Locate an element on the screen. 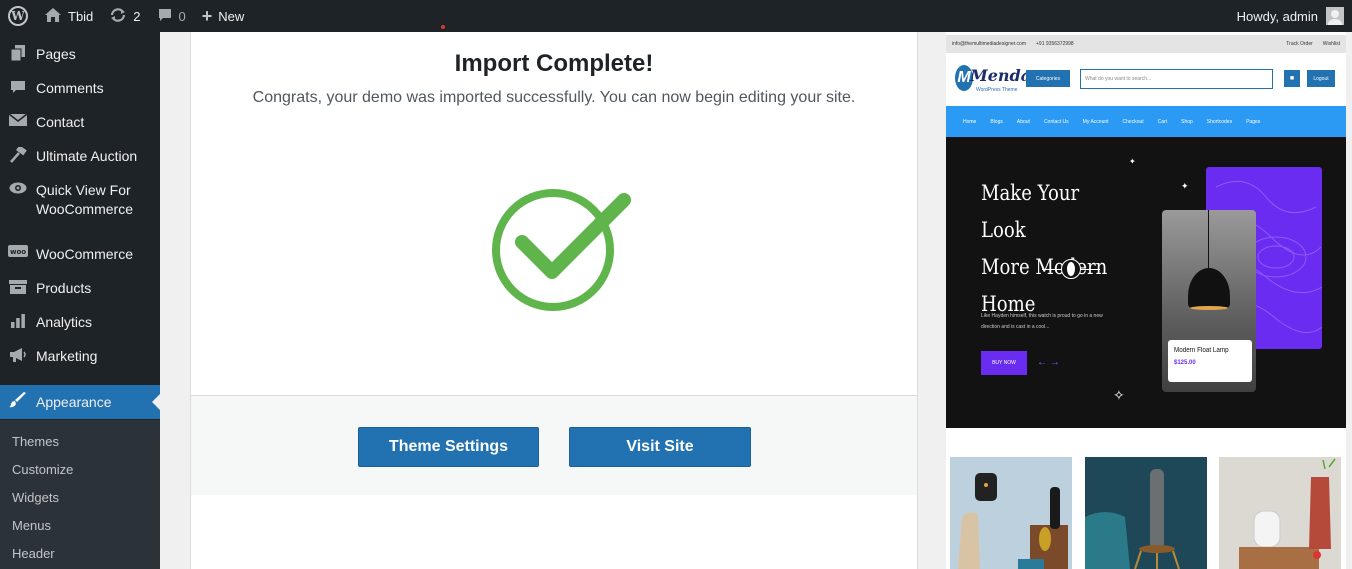 This screenshot has width=1352, height=569. sidebar-item-analytics: Analytics is located at coordinates (80, 323).